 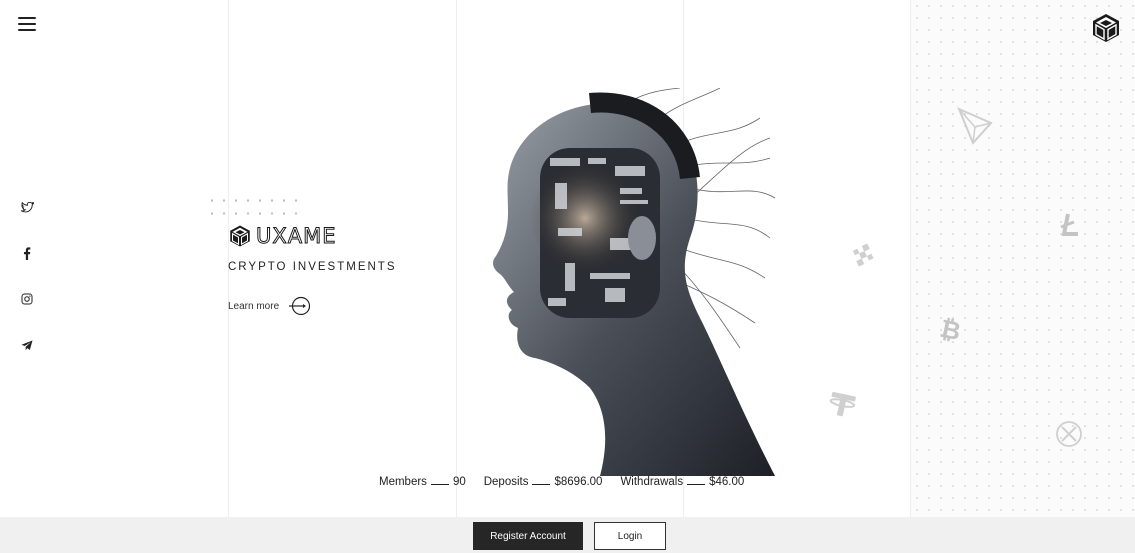 I want to click on stat-deposits-label: Deposits, so click(x=506, y=482).